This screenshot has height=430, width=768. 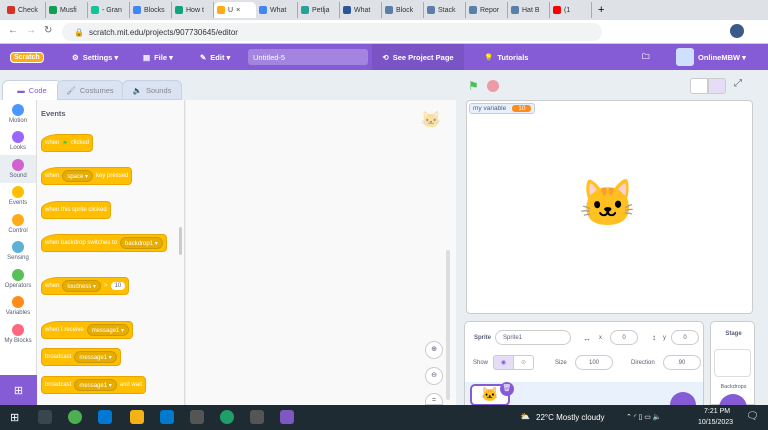 What do you see at coordinates (215, 57) in the screenshot?
I see `edit-menu: ✎ Edit ▾` at bounding box center [215, 57].